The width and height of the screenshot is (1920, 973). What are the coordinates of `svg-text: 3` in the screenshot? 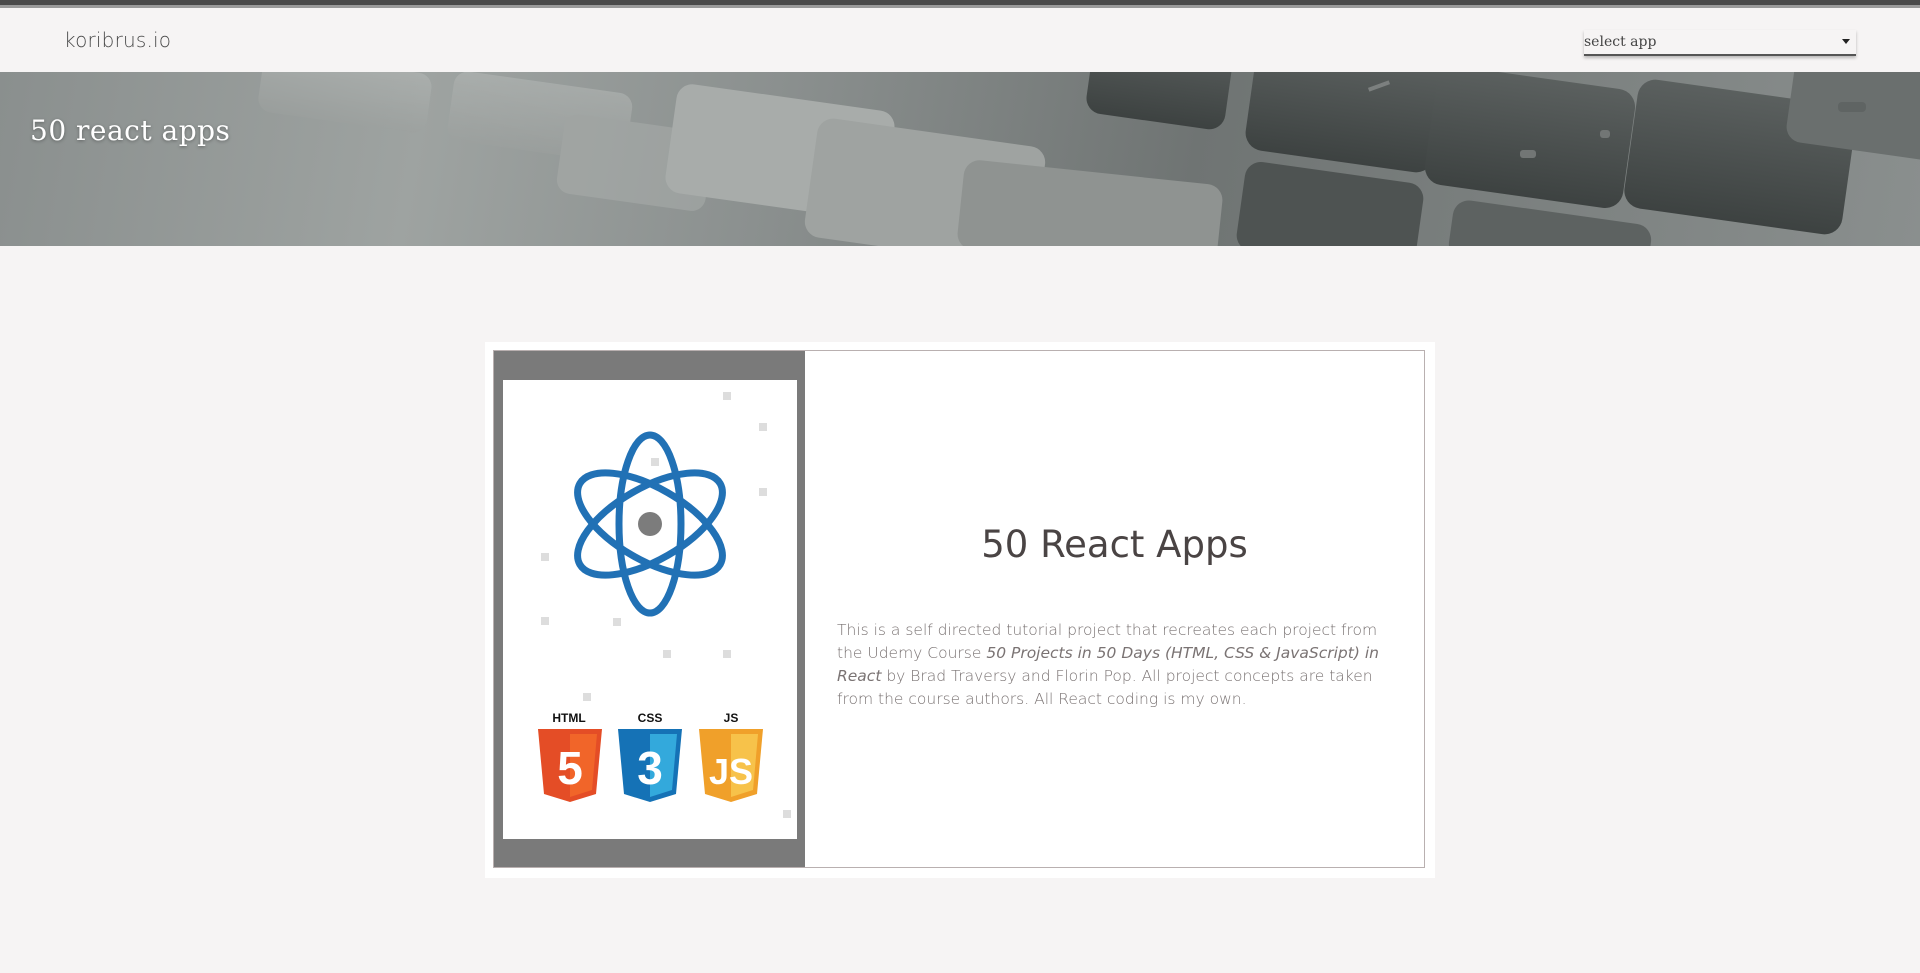 It's located at (650, 768).